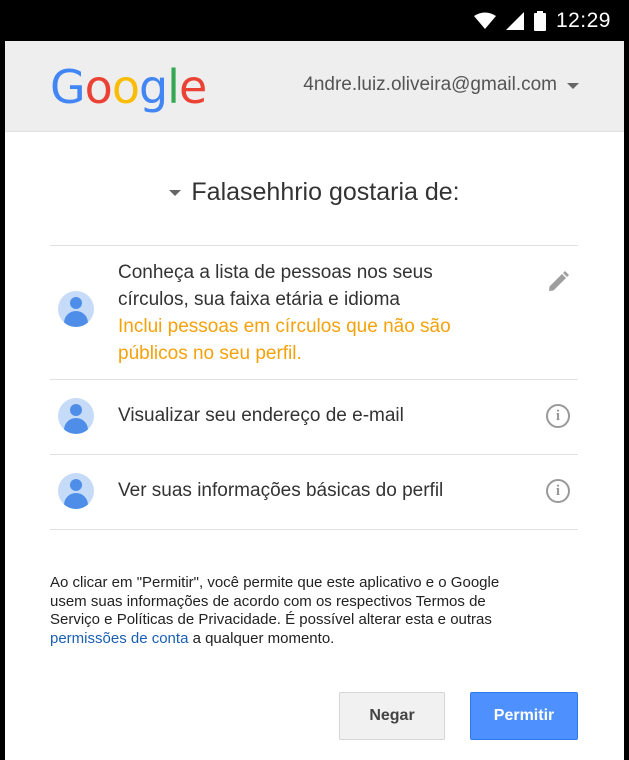 This screenshot has width=629, height=760. What do you see at coordinates (514, 21) in the screenshot?
I see `signal-icon` at bounding box center [514, 21].